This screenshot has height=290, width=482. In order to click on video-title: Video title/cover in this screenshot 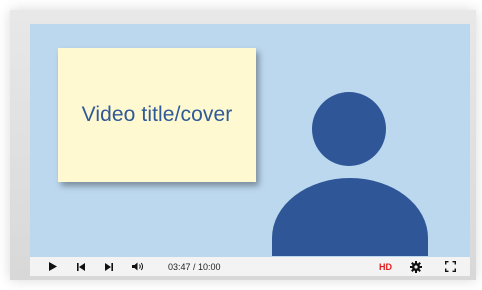, I will do `click(157, 114)`.